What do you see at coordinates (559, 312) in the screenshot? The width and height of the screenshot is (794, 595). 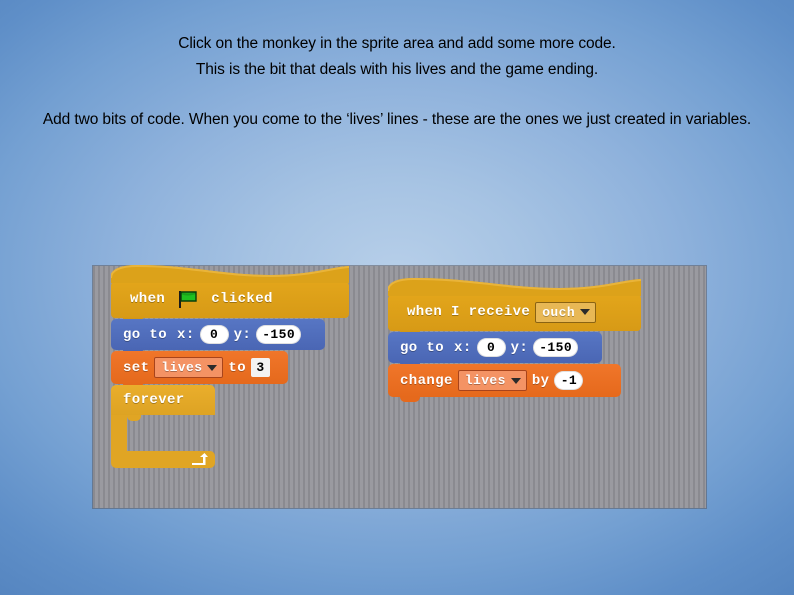 I see `message-name: ouch` at bounding box center [559, 312].